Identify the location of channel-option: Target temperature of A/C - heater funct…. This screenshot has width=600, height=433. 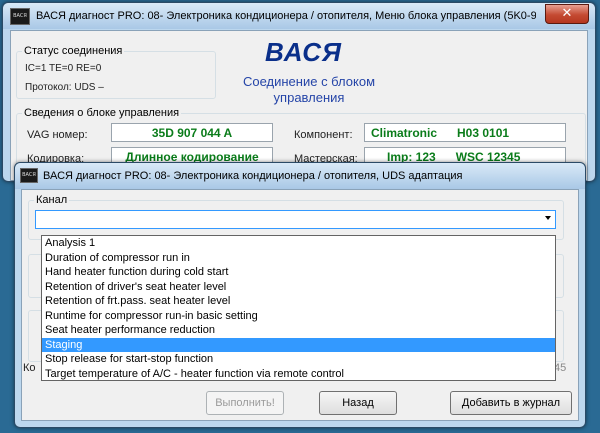
(298, 374).